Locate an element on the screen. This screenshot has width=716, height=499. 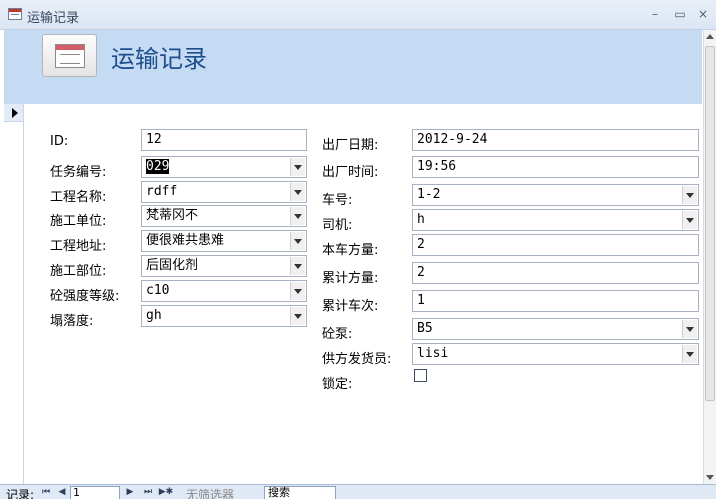
concrete-grade-value: c10 is located at coordinates (158, 290).